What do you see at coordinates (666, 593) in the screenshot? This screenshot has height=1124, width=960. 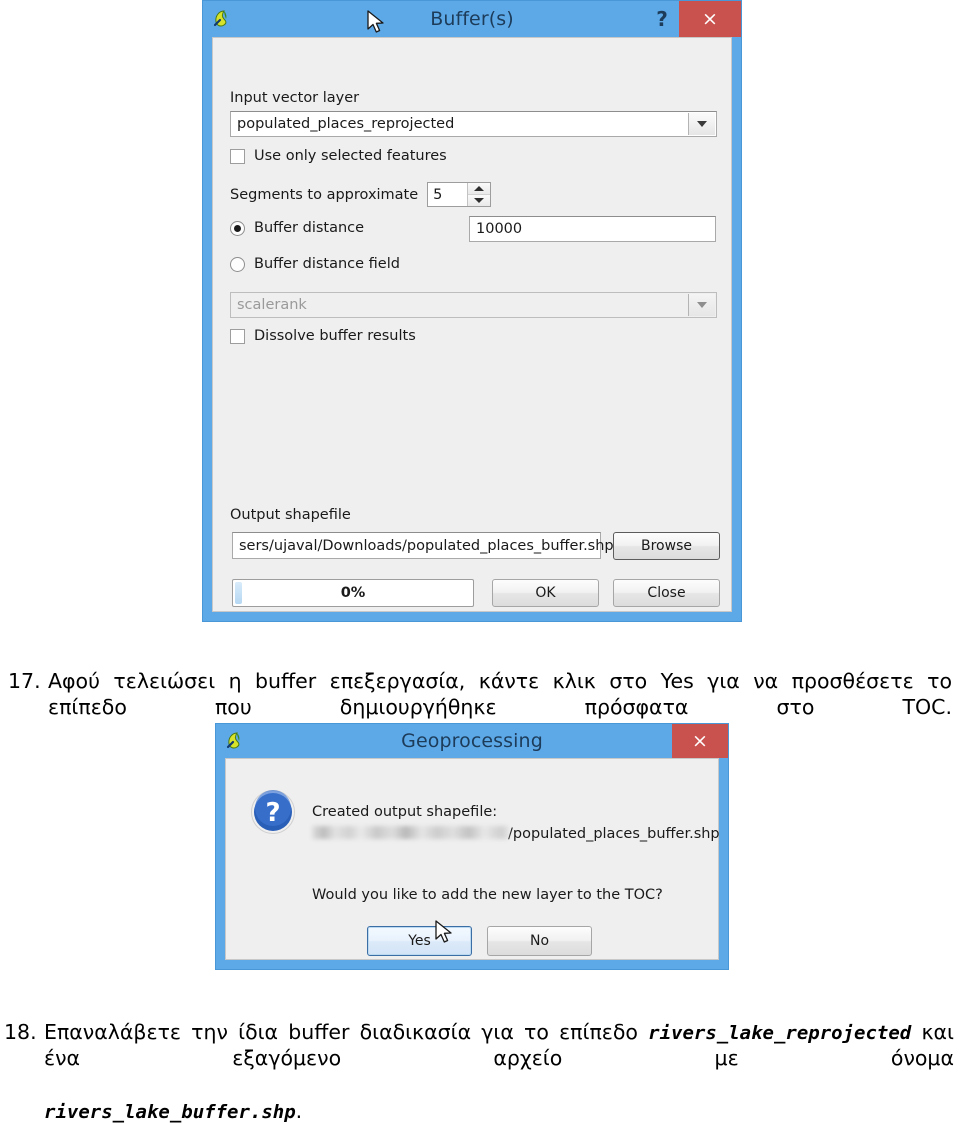 I see `close-button: Close` at bounding box center [666, 593].